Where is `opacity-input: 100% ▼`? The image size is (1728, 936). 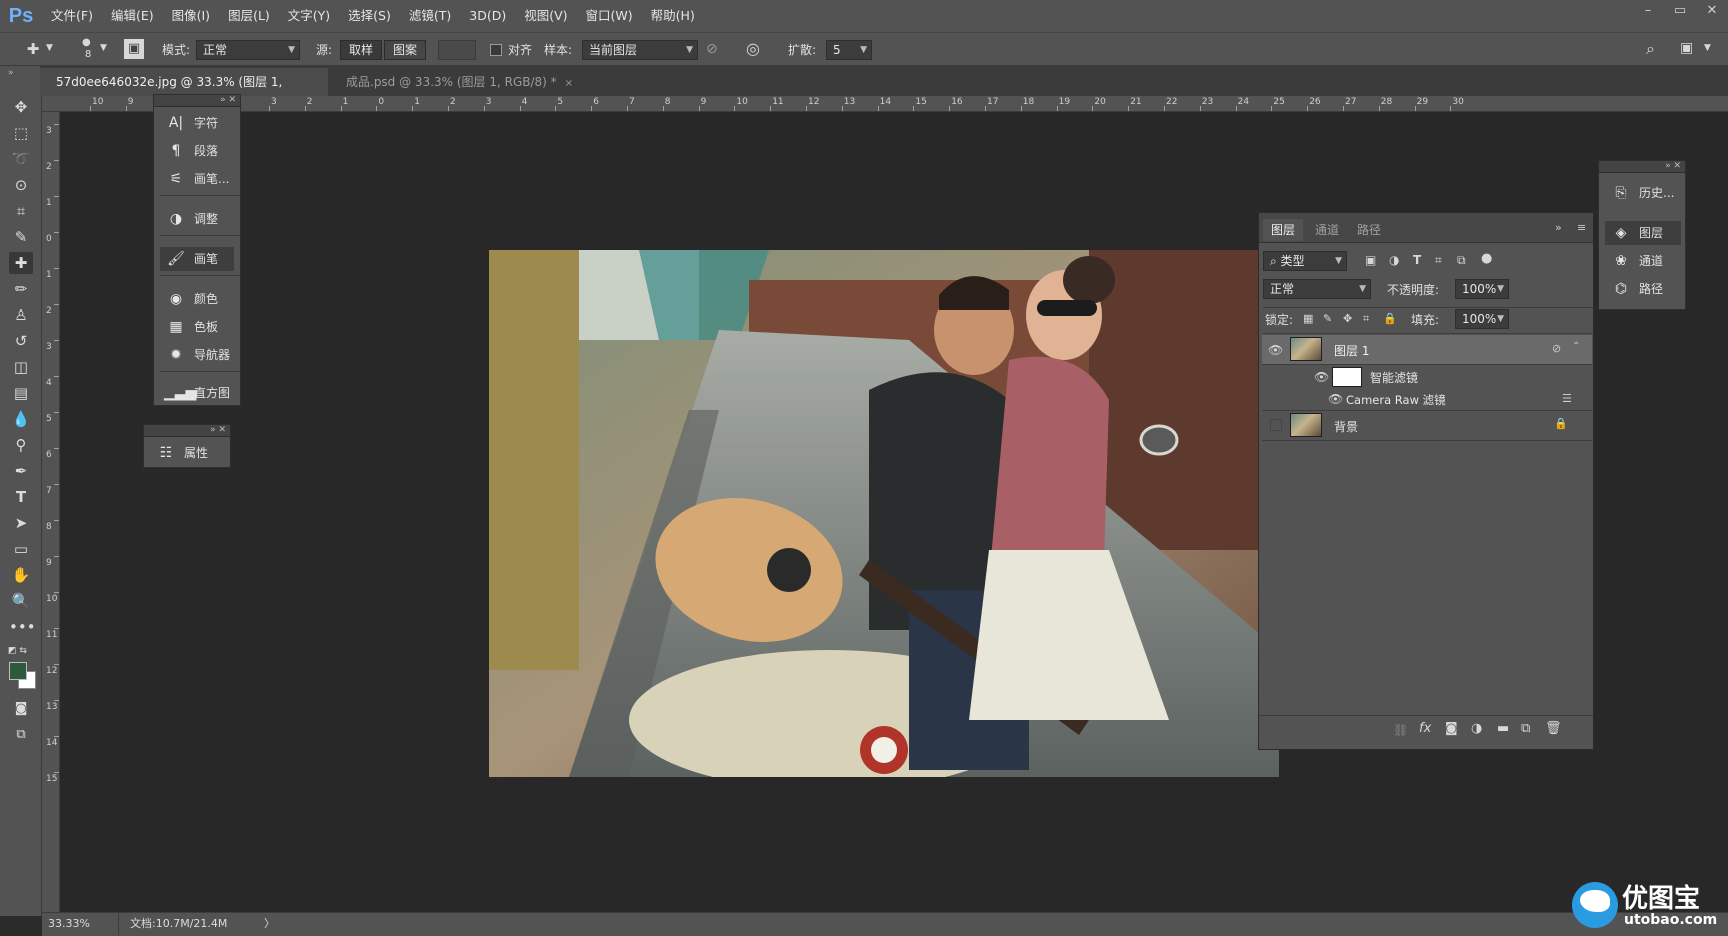 opacity-input: 100% ▼ is located at coordinates (1482, 289).